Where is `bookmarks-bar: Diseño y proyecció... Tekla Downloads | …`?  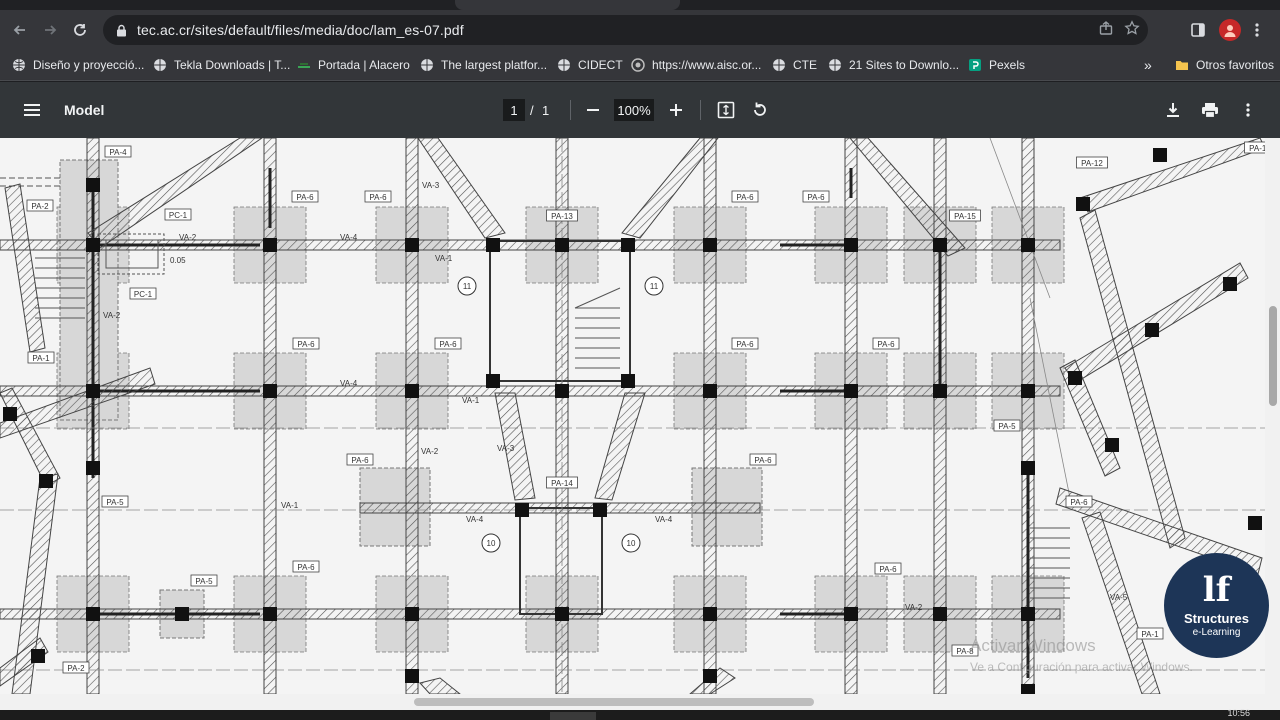 bookmarks-bar: Diseño y proyecció... Tekla Downloads | … is located at coordinates (640, 65).